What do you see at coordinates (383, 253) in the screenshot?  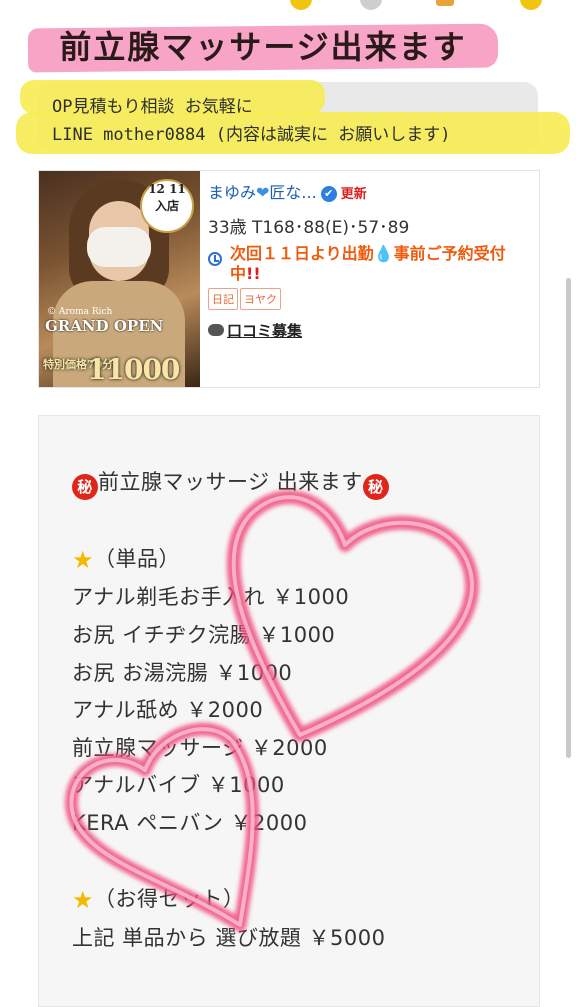 I see `droplet-icon: 💧` at bounding box center [383, 253].